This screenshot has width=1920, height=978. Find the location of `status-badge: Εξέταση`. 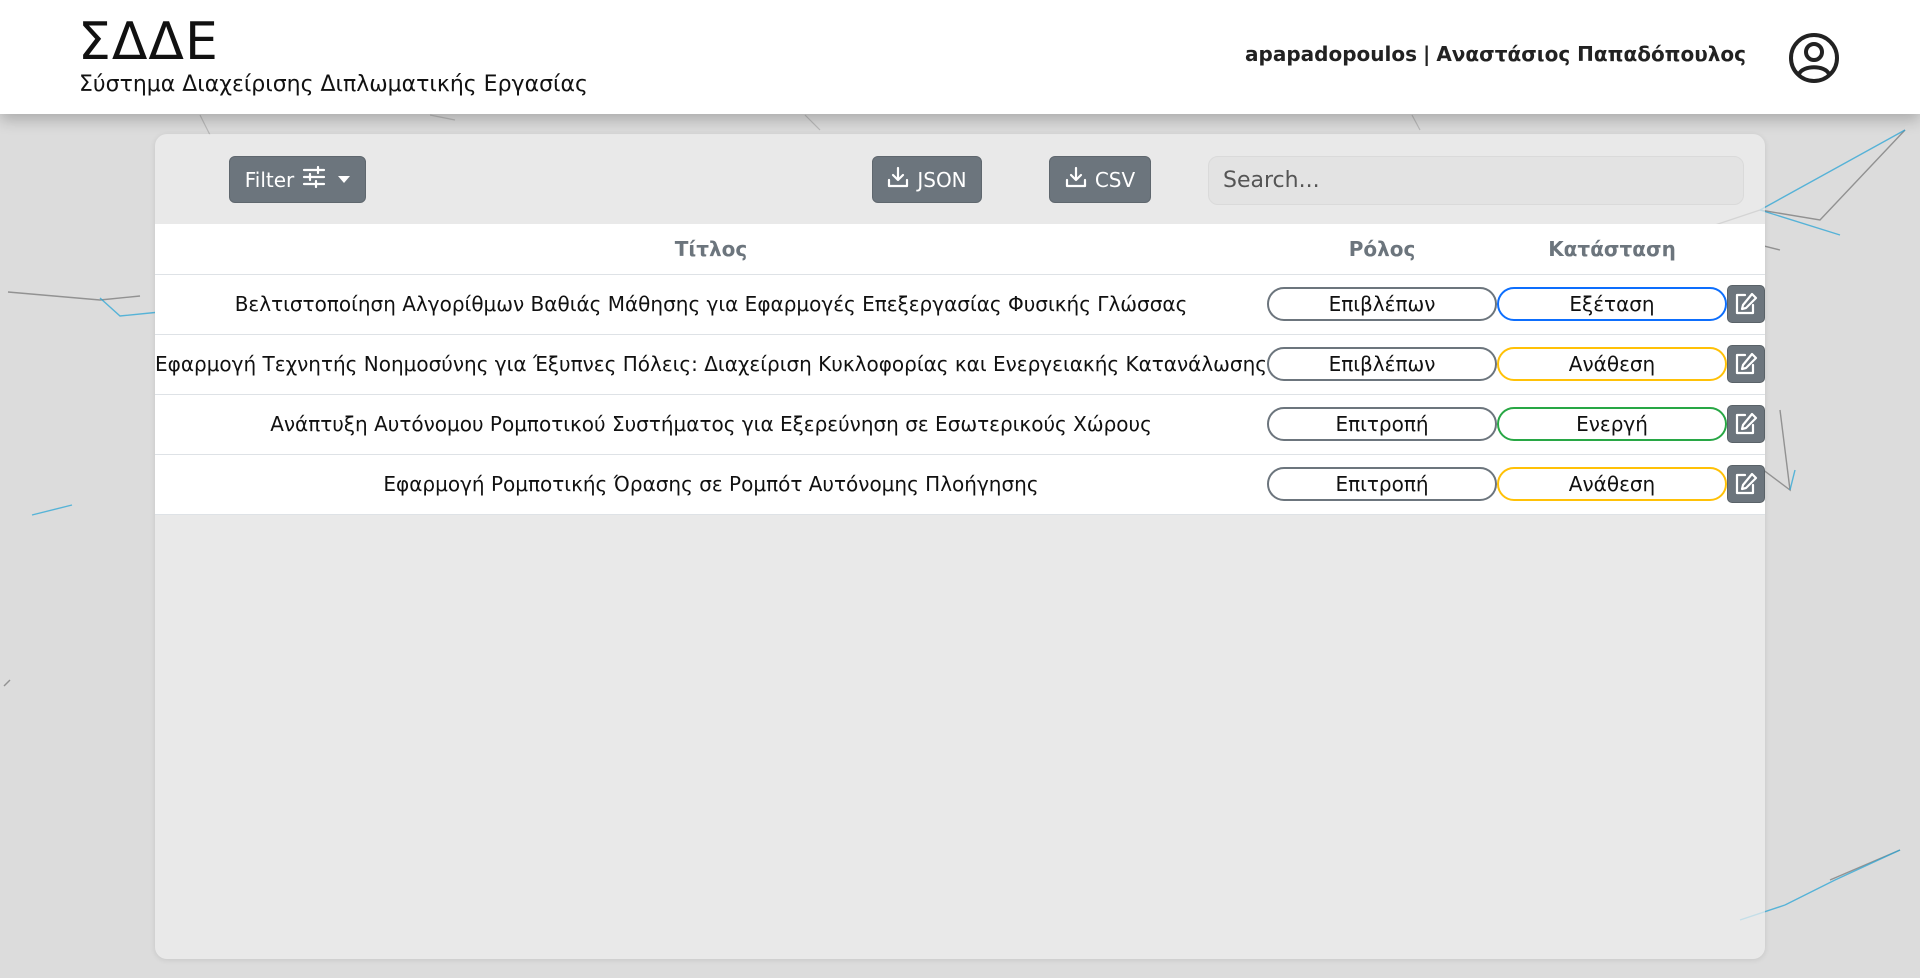

status-badge: Εξέταση is located at coordinates (1612, 304).